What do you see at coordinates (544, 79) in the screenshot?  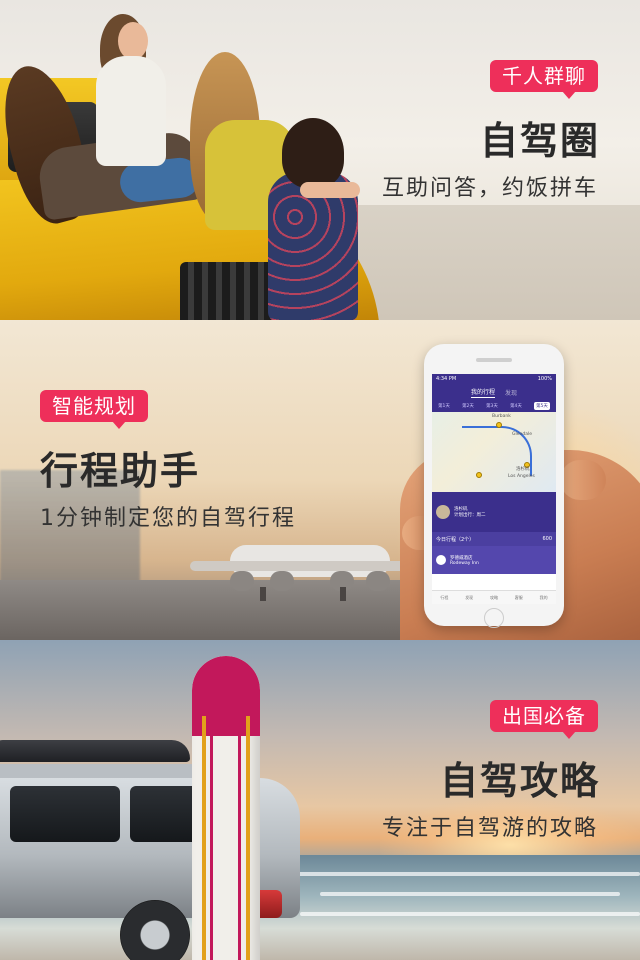 I see `feature-tag: 千人群聊` at bounding box center [544, 79].